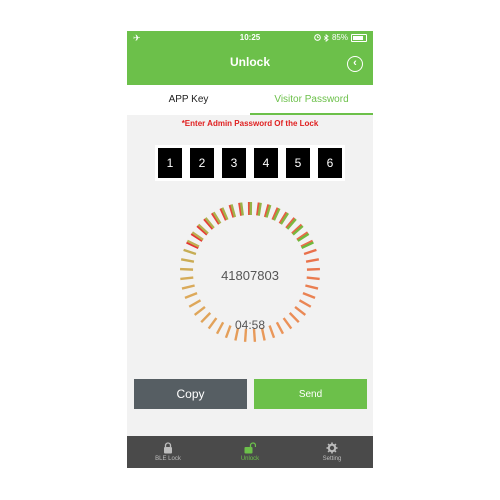 The height and width of the screenshot is (500, 500). I want to click on nav-setting-label: Setting, so click(332, 459).